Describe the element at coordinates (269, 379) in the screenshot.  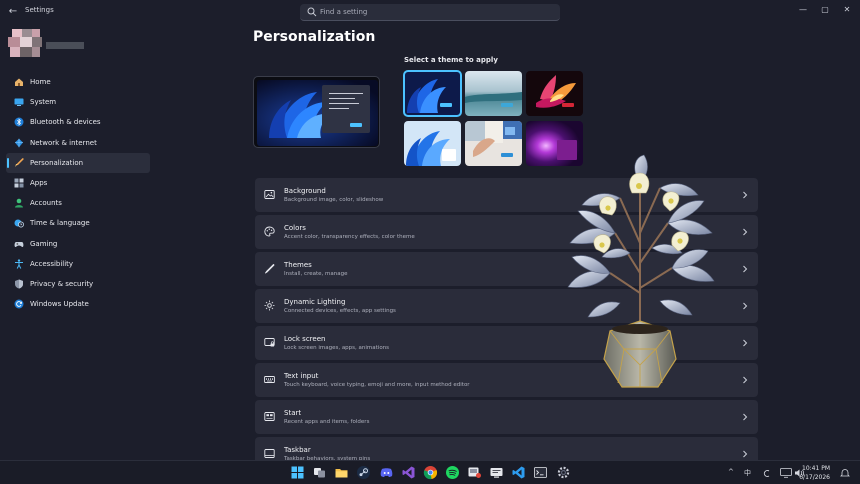
I see `keyboard-icon` at that location.